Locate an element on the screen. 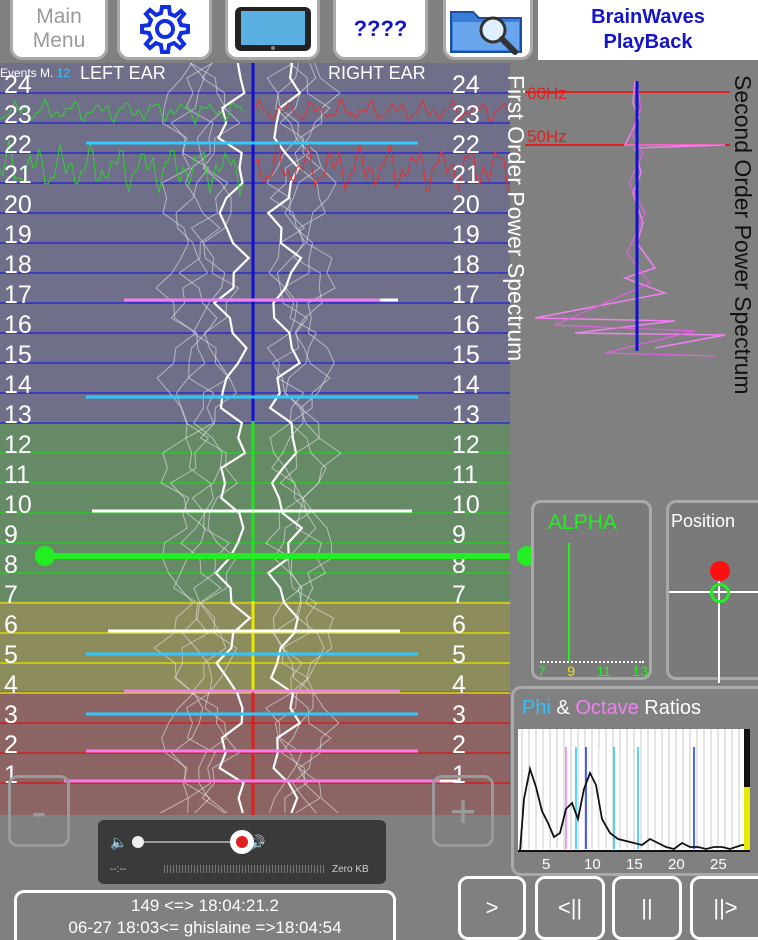  gear-icon is located at coordinates (164, 29).